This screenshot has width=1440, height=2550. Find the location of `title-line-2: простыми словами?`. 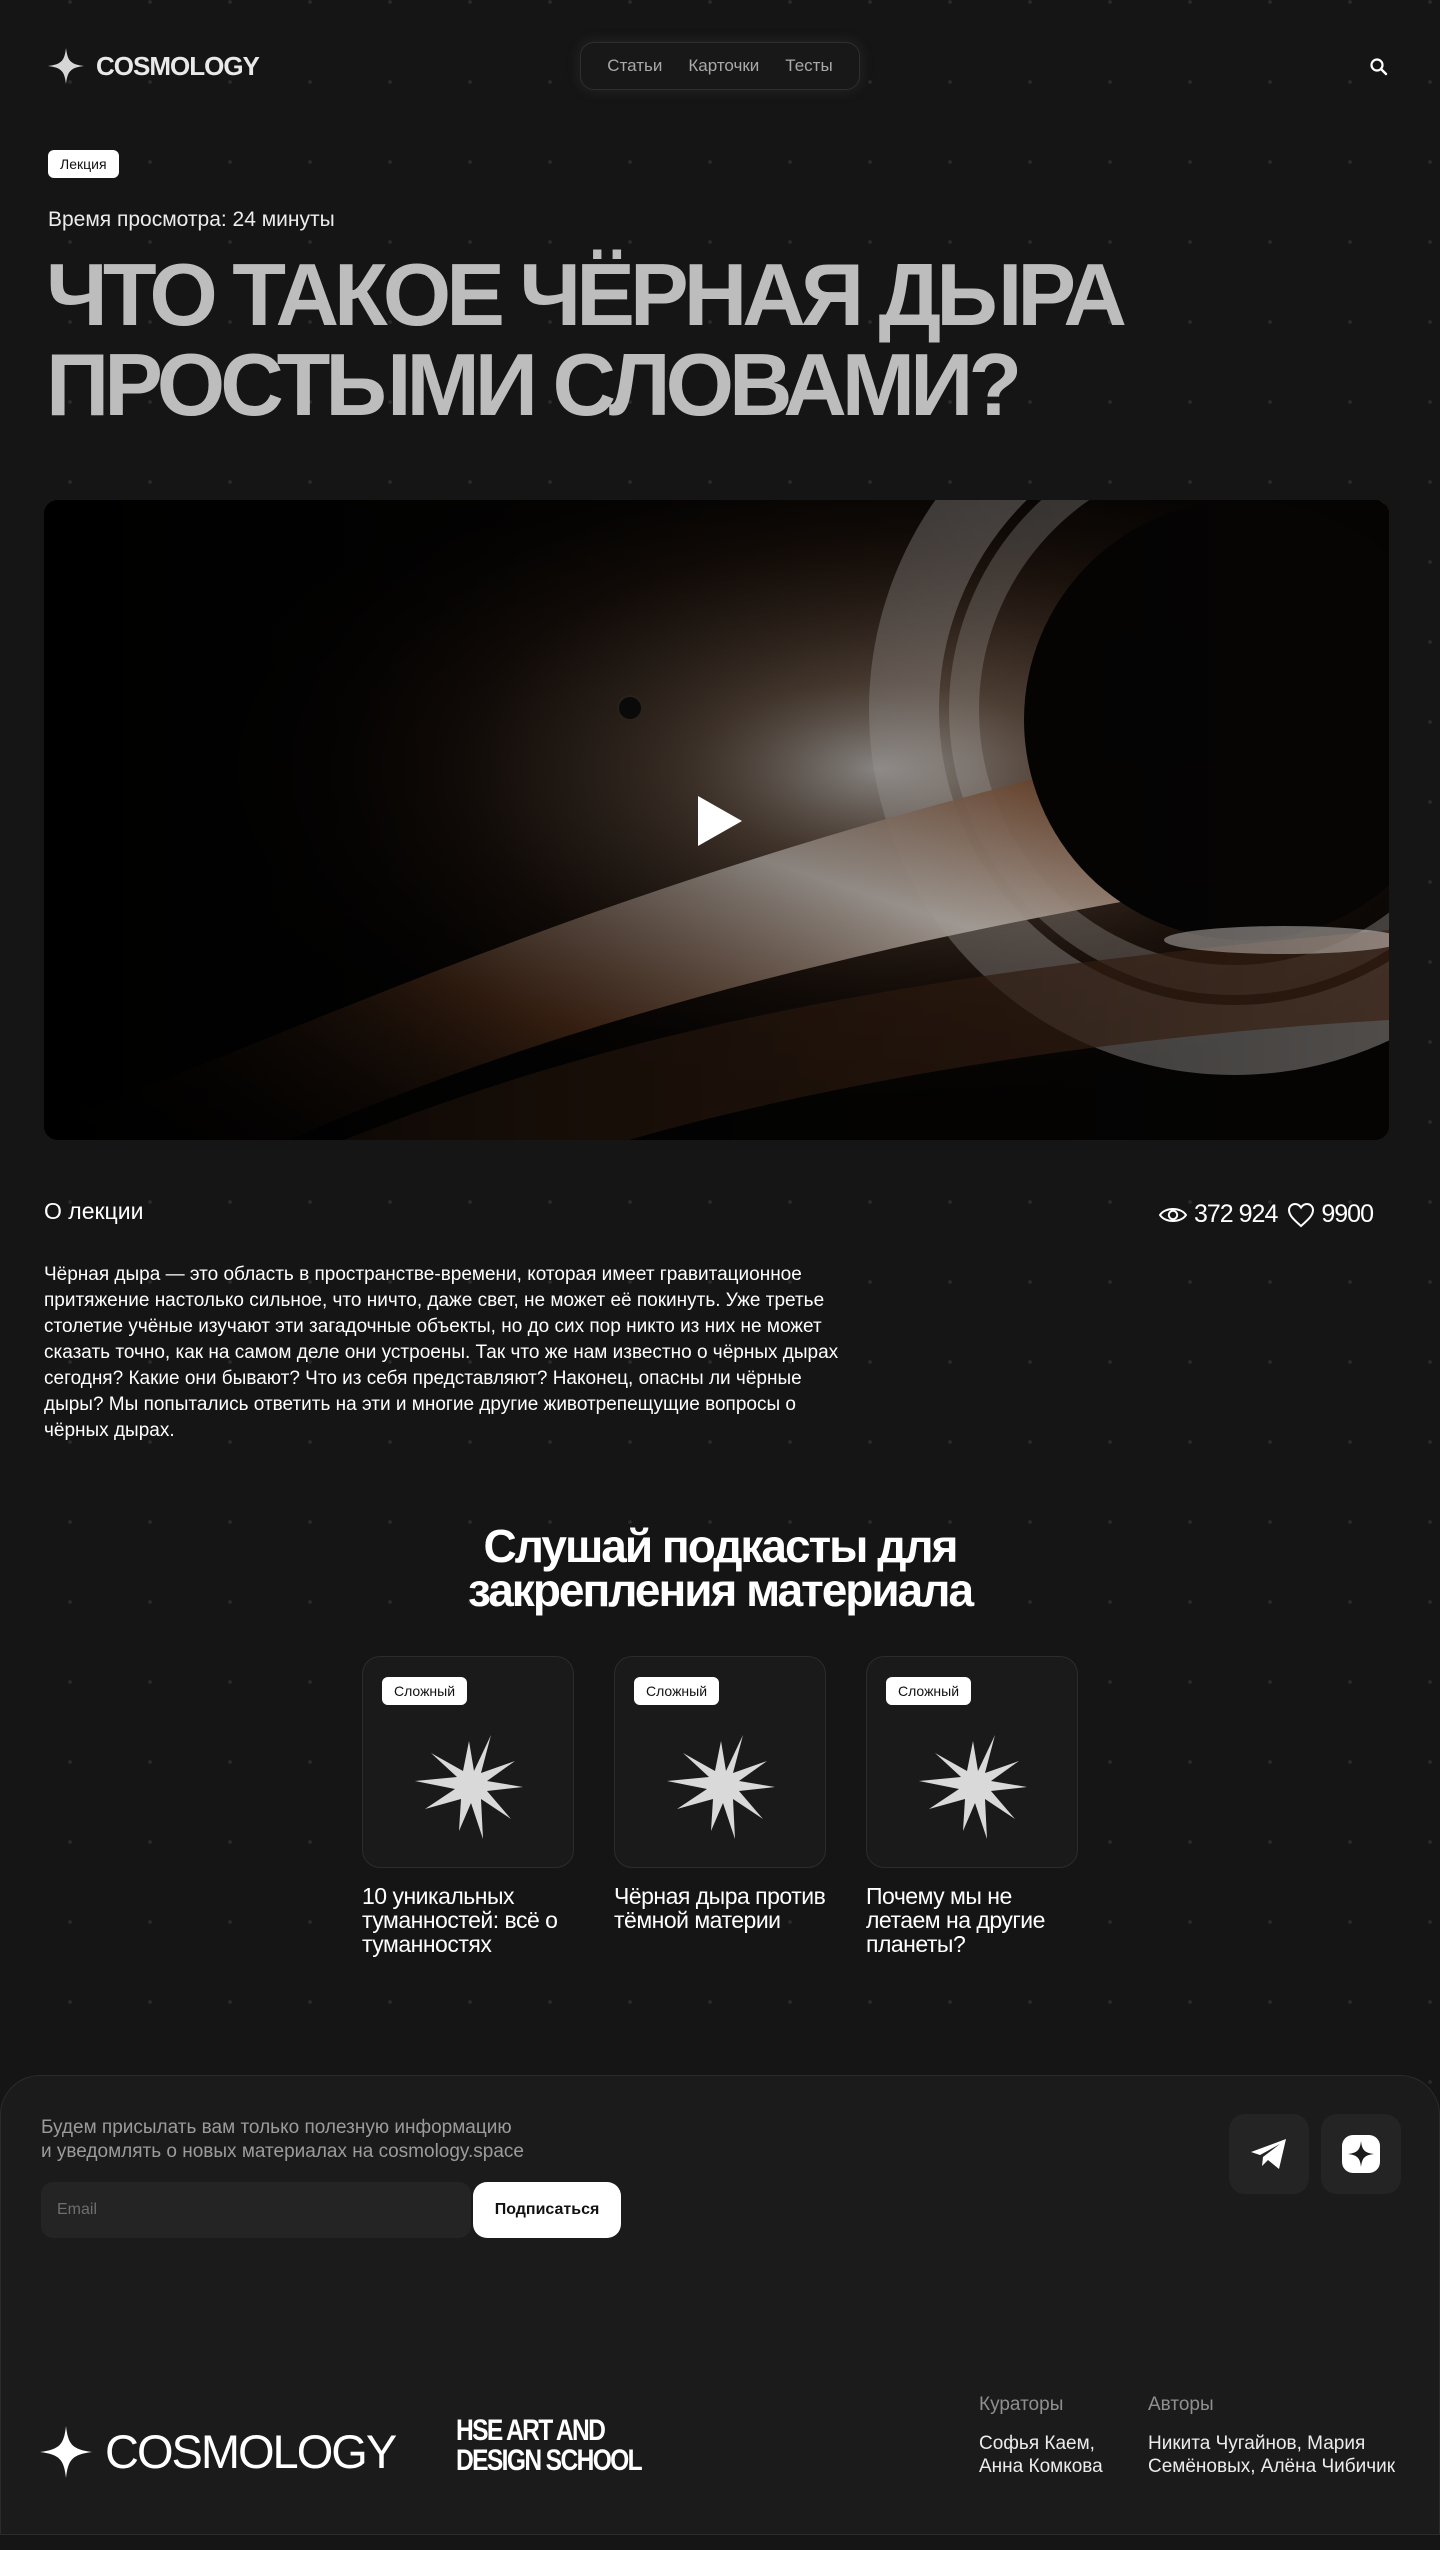

title-line-2: простыми словами? is located at coordinates (534, 384).